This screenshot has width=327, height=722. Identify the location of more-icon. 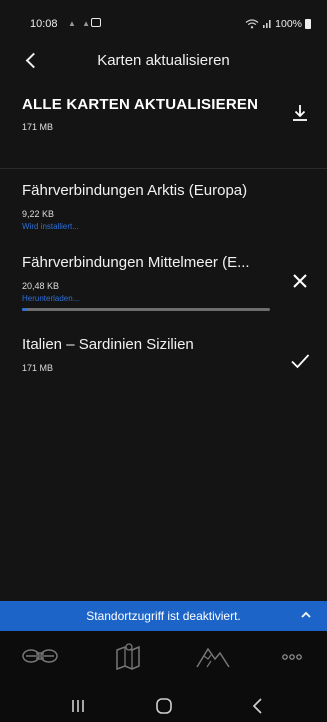
(292, 657).